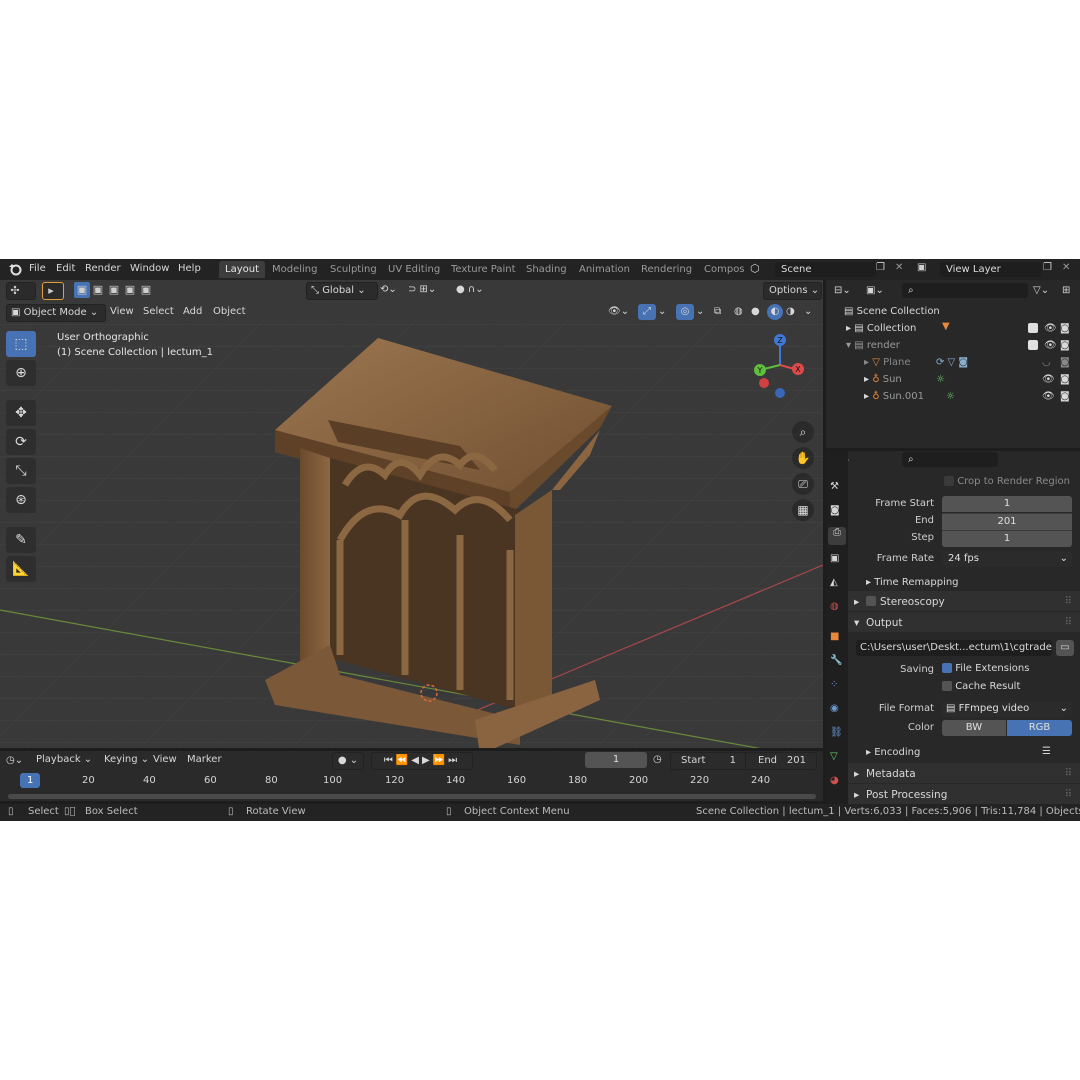  I want to click on gizmo-toggle-icon: ⤢, so click(647, 312).